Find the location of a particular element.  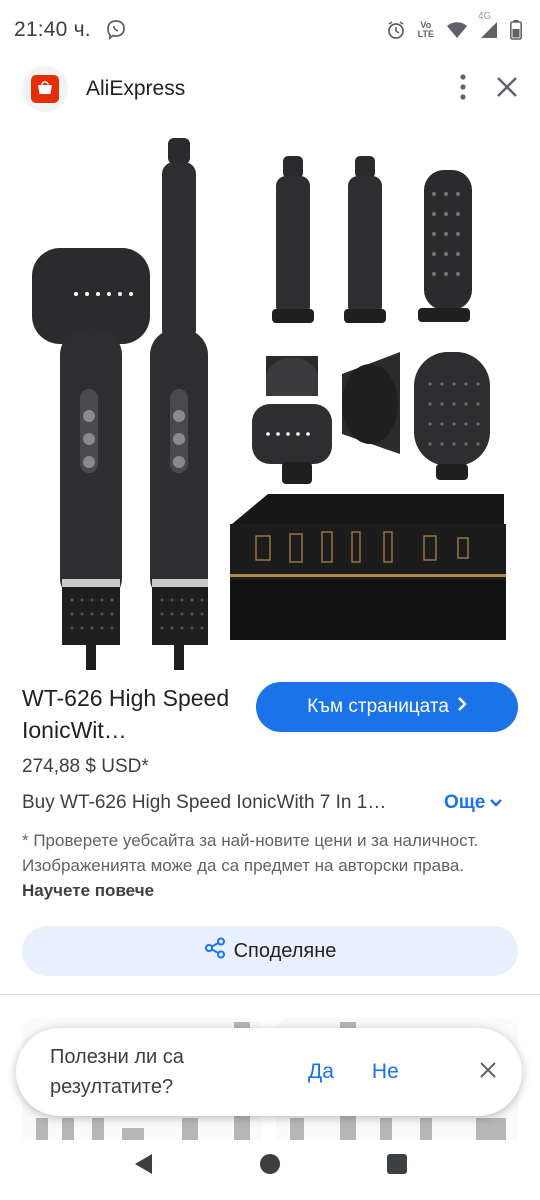

wifi-icon is located at coordinates (457, 30).